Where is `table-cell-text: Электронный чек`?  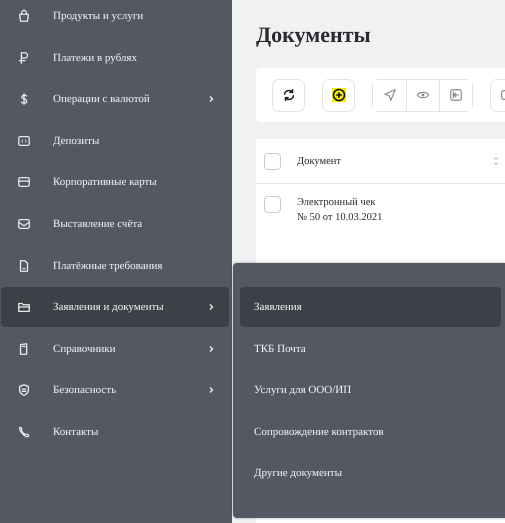
table-cell-text: Электронный чек is located at coordinates (336, 202).